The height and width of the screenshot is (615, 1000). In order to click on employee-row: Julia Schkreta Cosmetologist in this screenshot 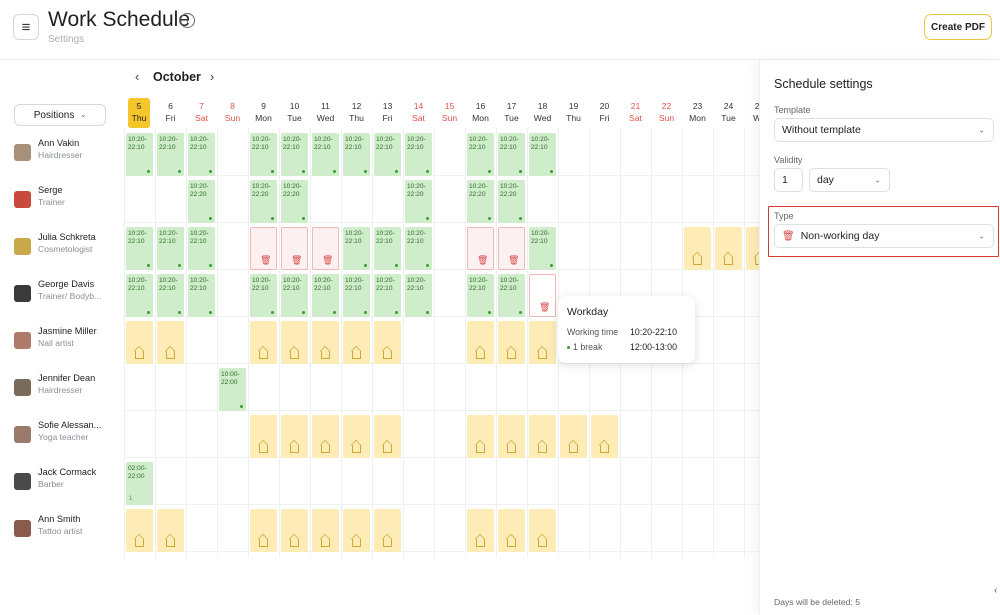, I will do `click(68, 250)`.